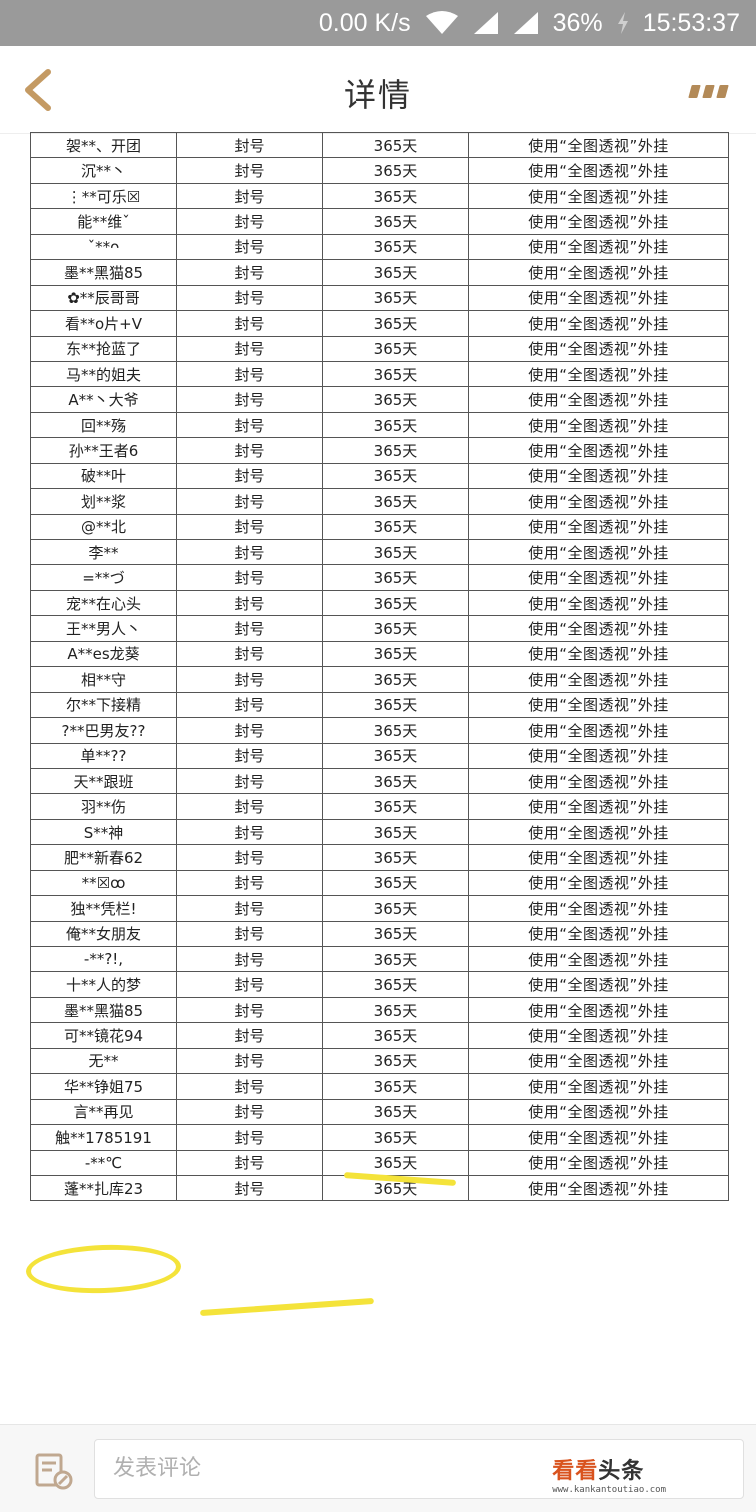 The image size is (756, 1512). Describe the element at coordinates (103, 501) in the screenshot. I see `player-name-cell: 划**浆` at that location.